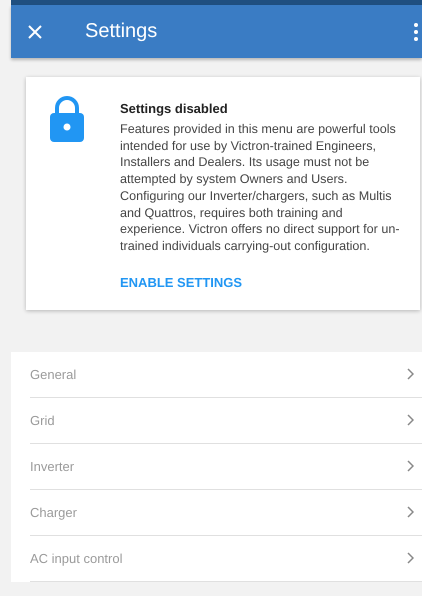 This screenshot has height=596, width=422. I want to click on lock-icon, so click(67, 119).